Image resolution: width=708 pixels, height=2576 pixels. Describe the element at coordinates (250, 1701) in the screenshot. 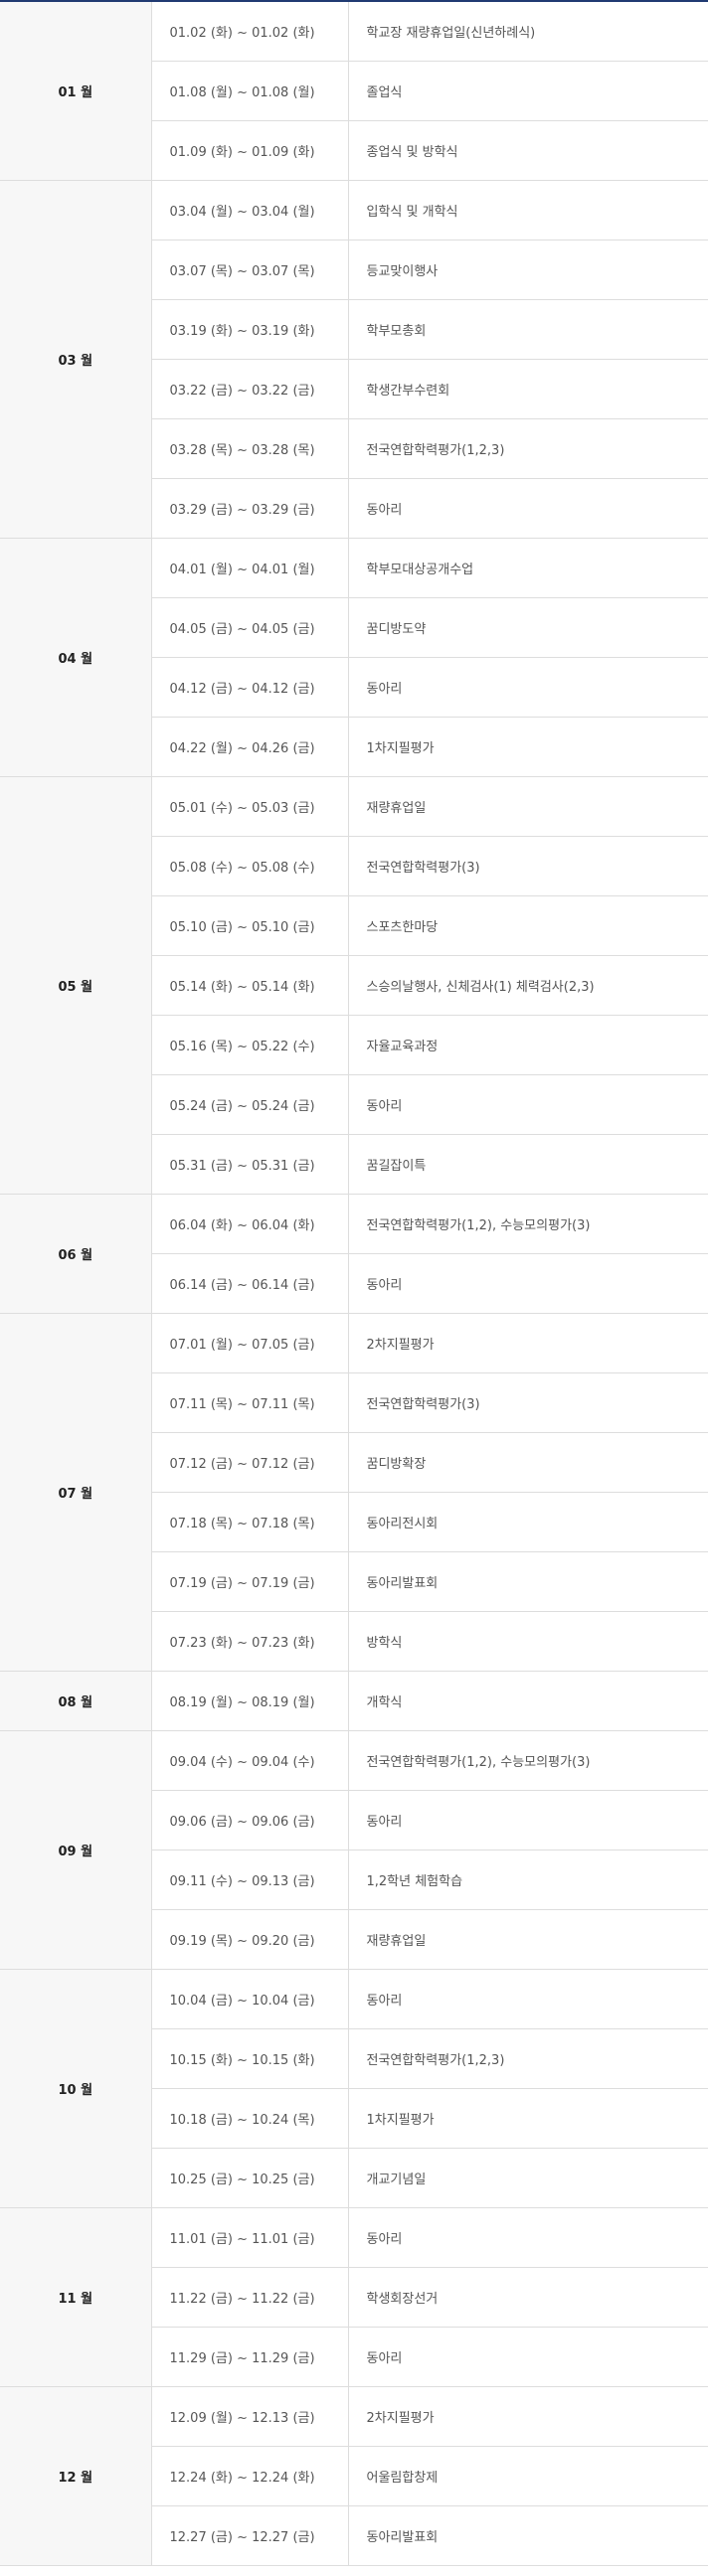

I see `event-date-range: 08.19 (월) ~ 08.19 (월)` at that location.